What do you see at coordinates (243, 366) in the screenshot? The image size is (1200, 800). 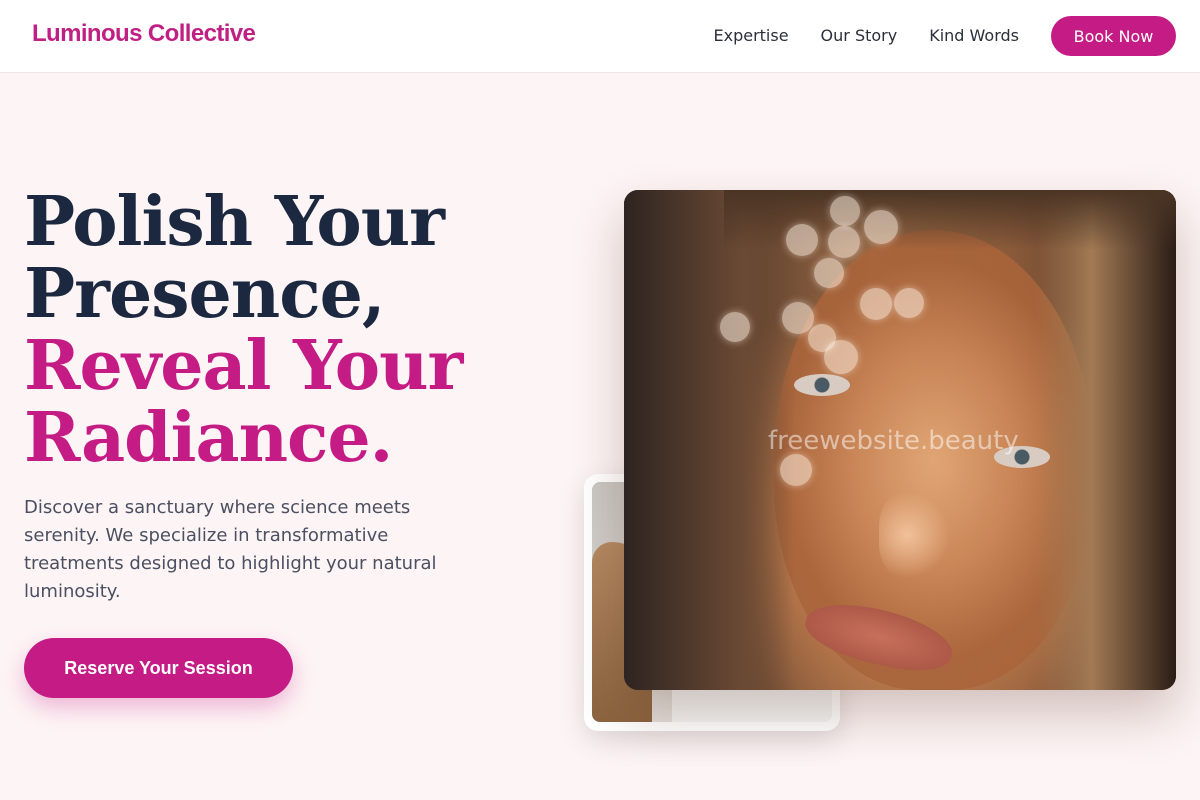 I see `hero-title-line-3: Reveal Your` at bounding box center [243, 366].